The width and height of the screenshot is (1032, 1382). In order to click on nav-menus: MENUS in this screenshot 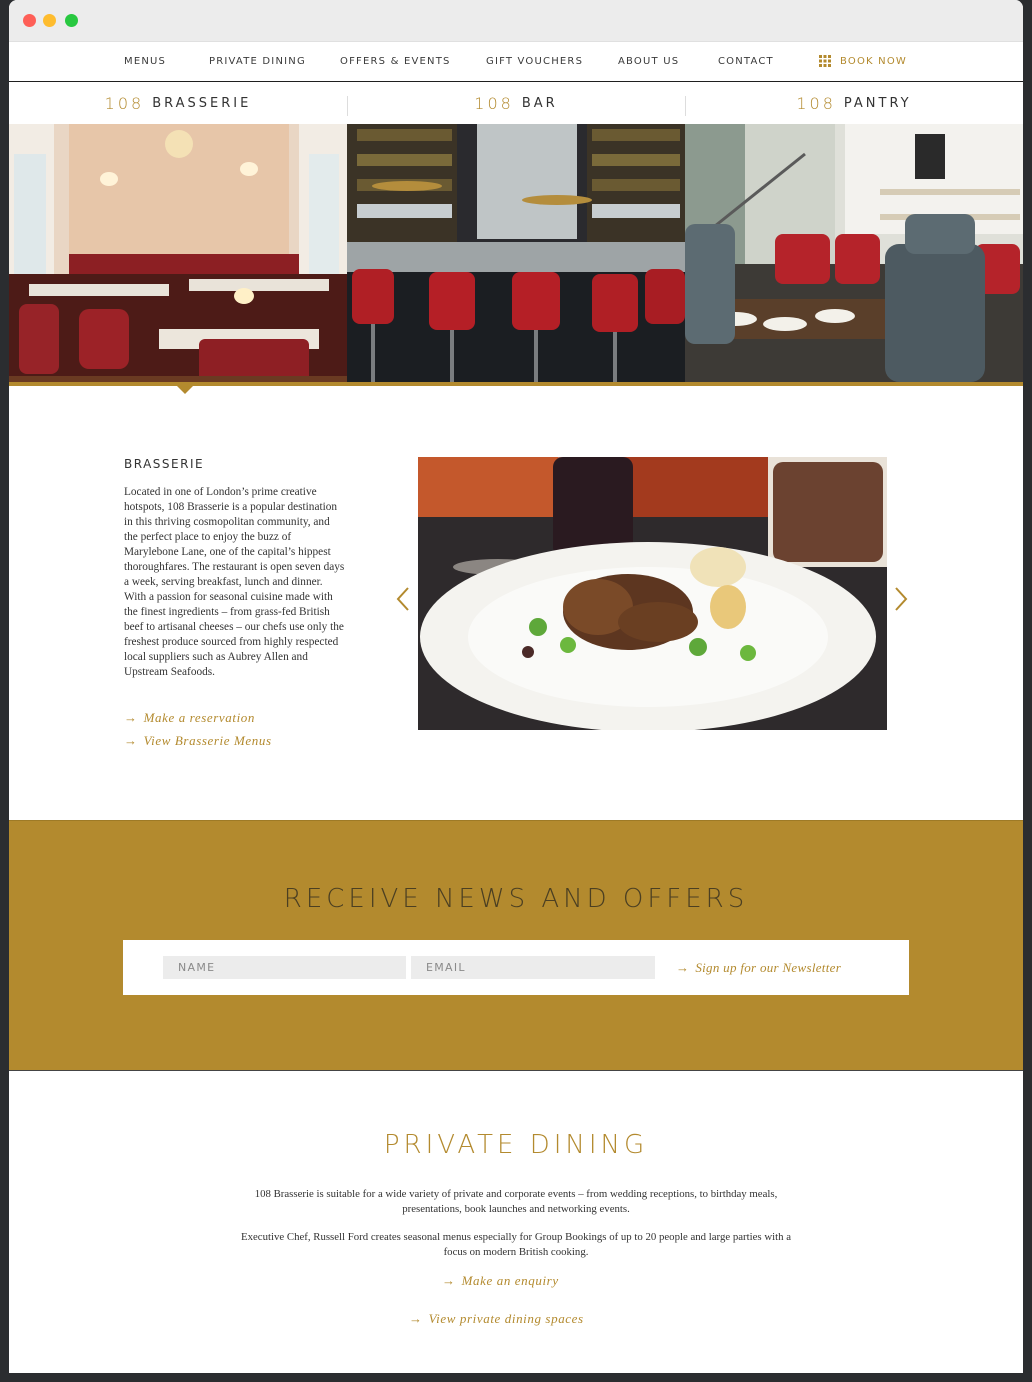, I will do `click(145, 61)`.